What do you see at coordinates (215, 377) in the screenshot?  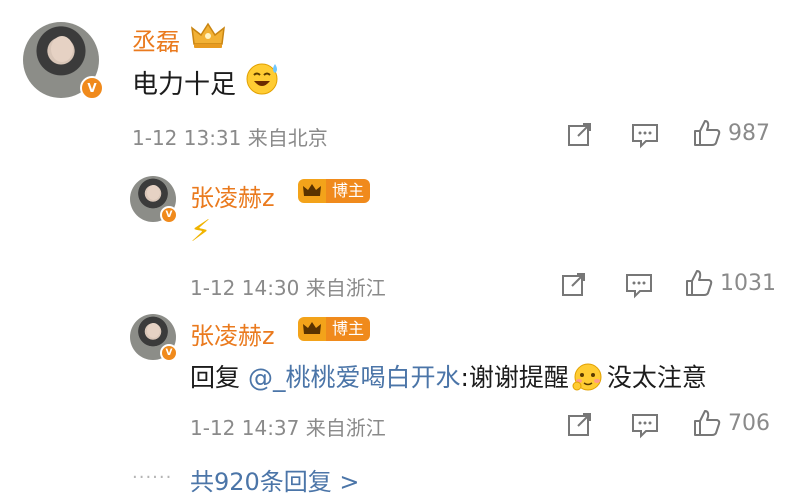 I see `reply-prefix: 回复` at bounding box center [215, 377].